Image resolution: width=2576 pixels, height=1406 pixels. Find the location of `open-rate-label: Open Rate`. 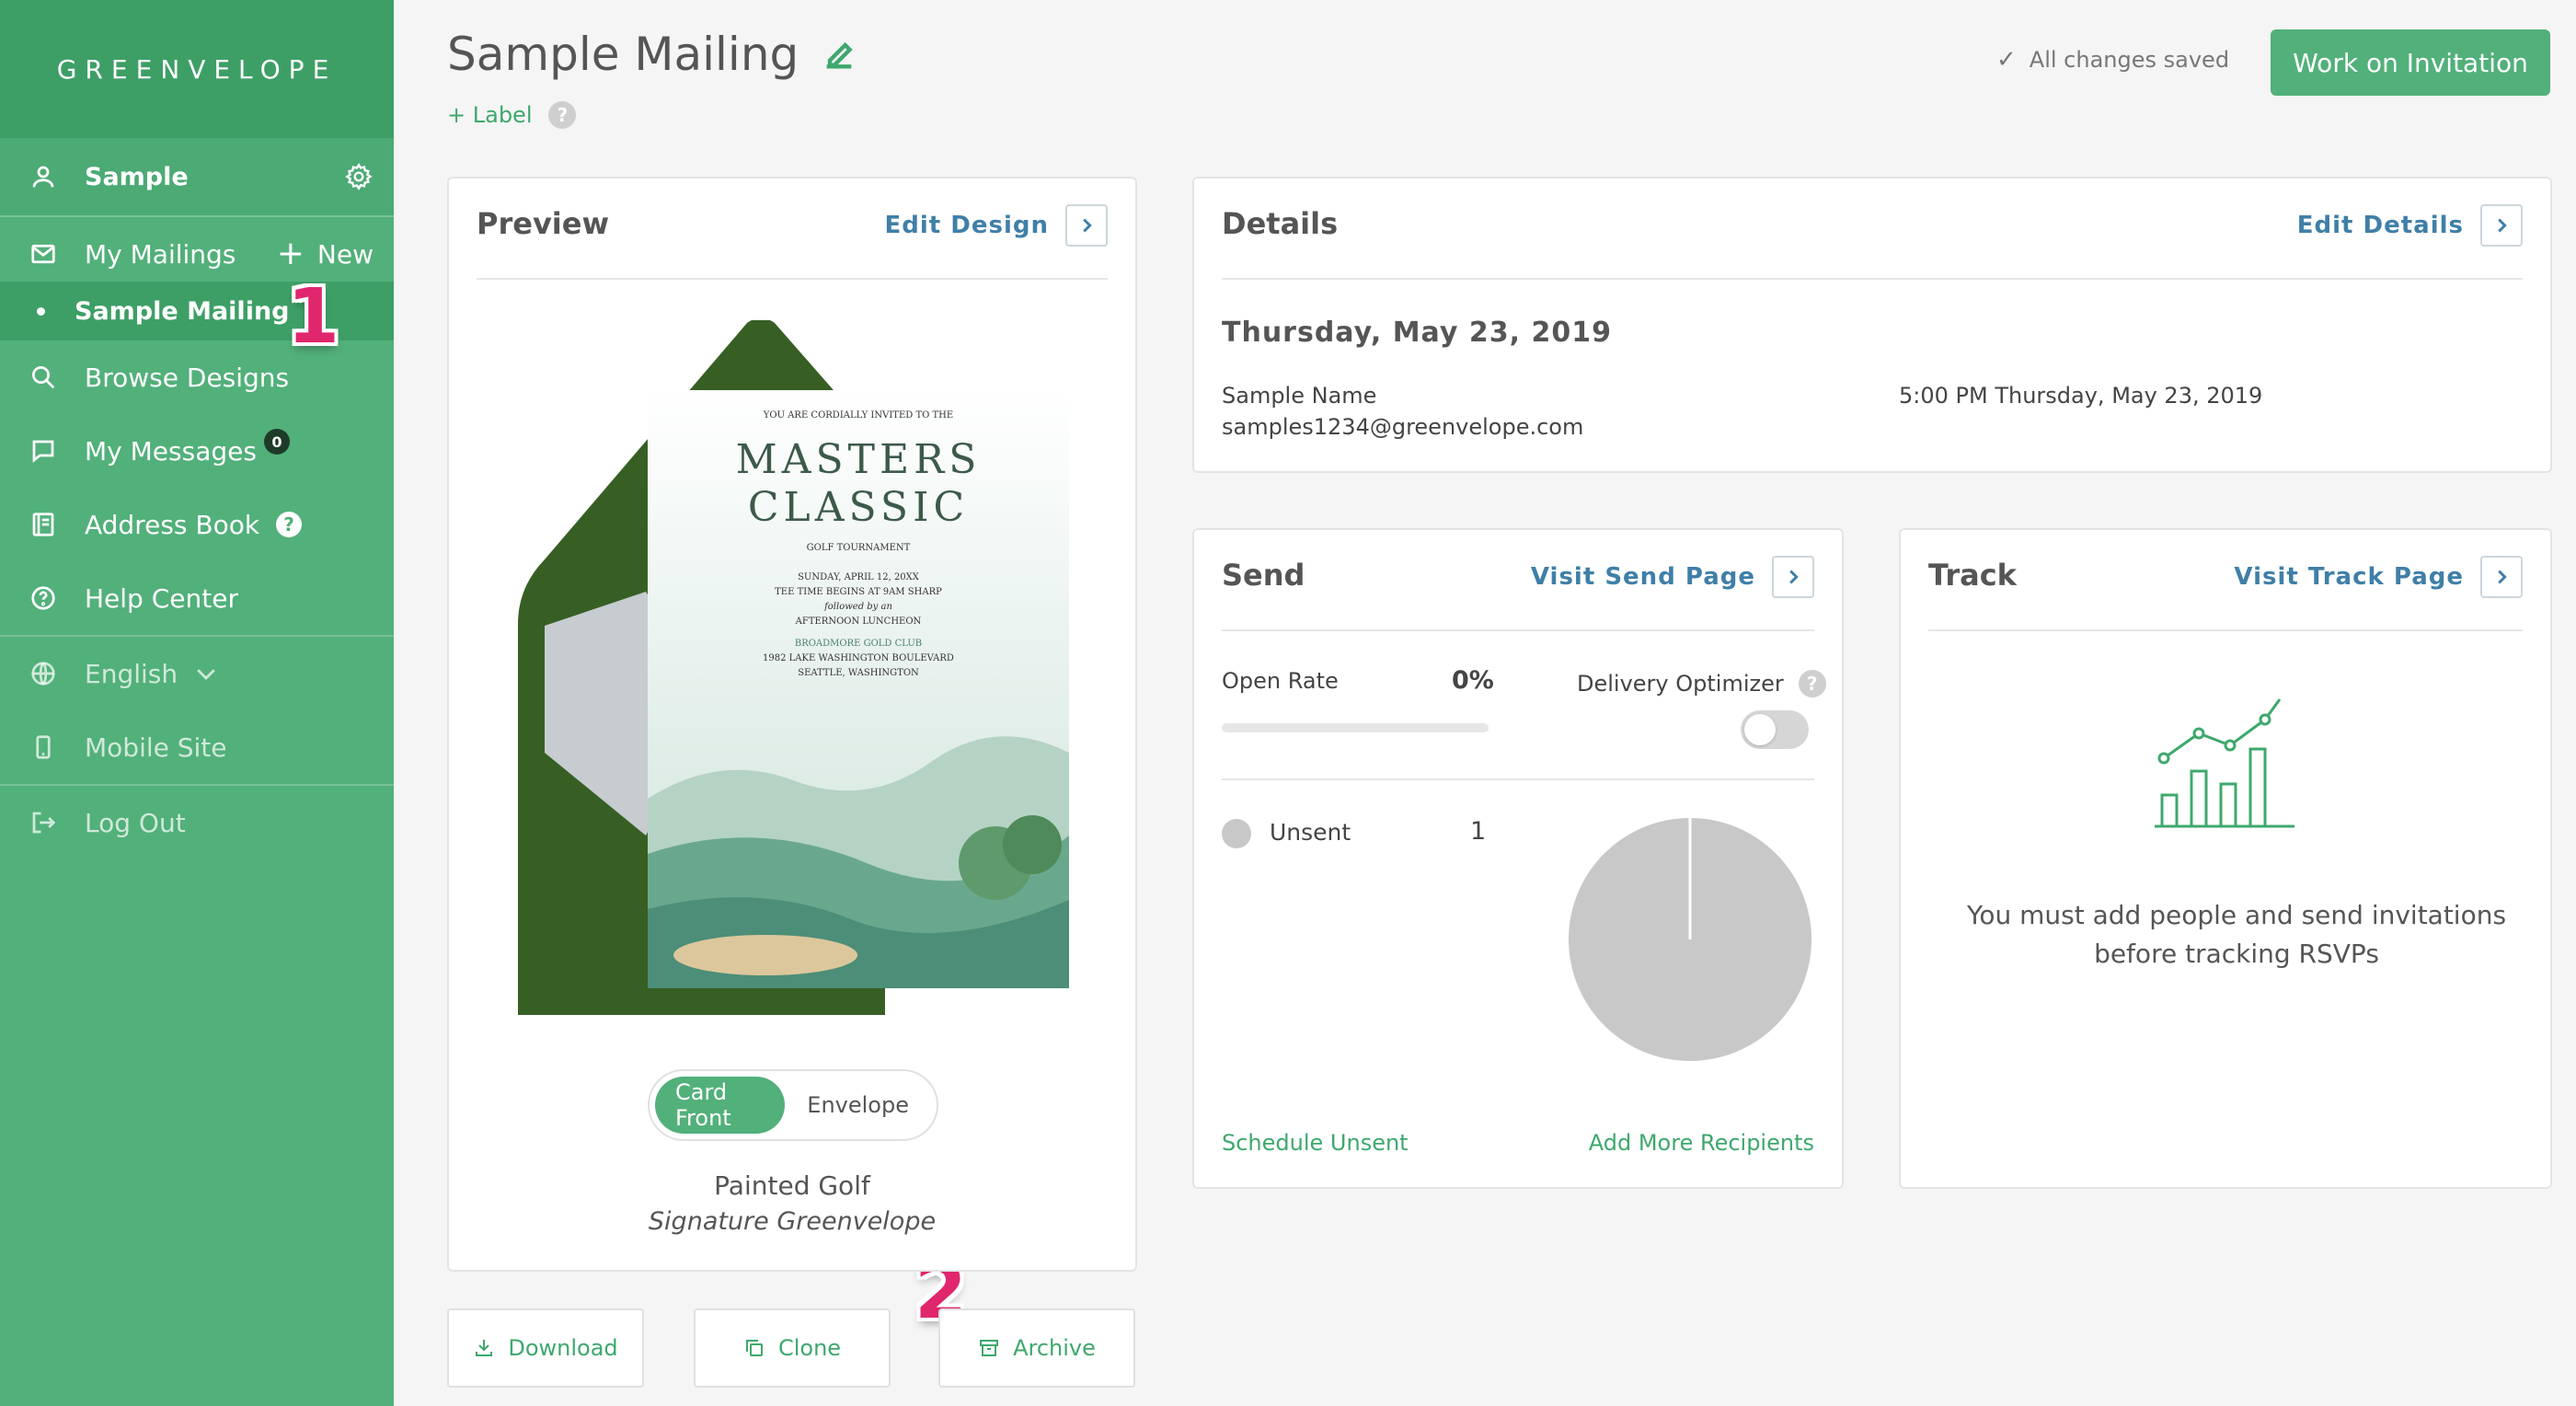

open-rate-label: Open Rate is located at coordinates (1280, 681).